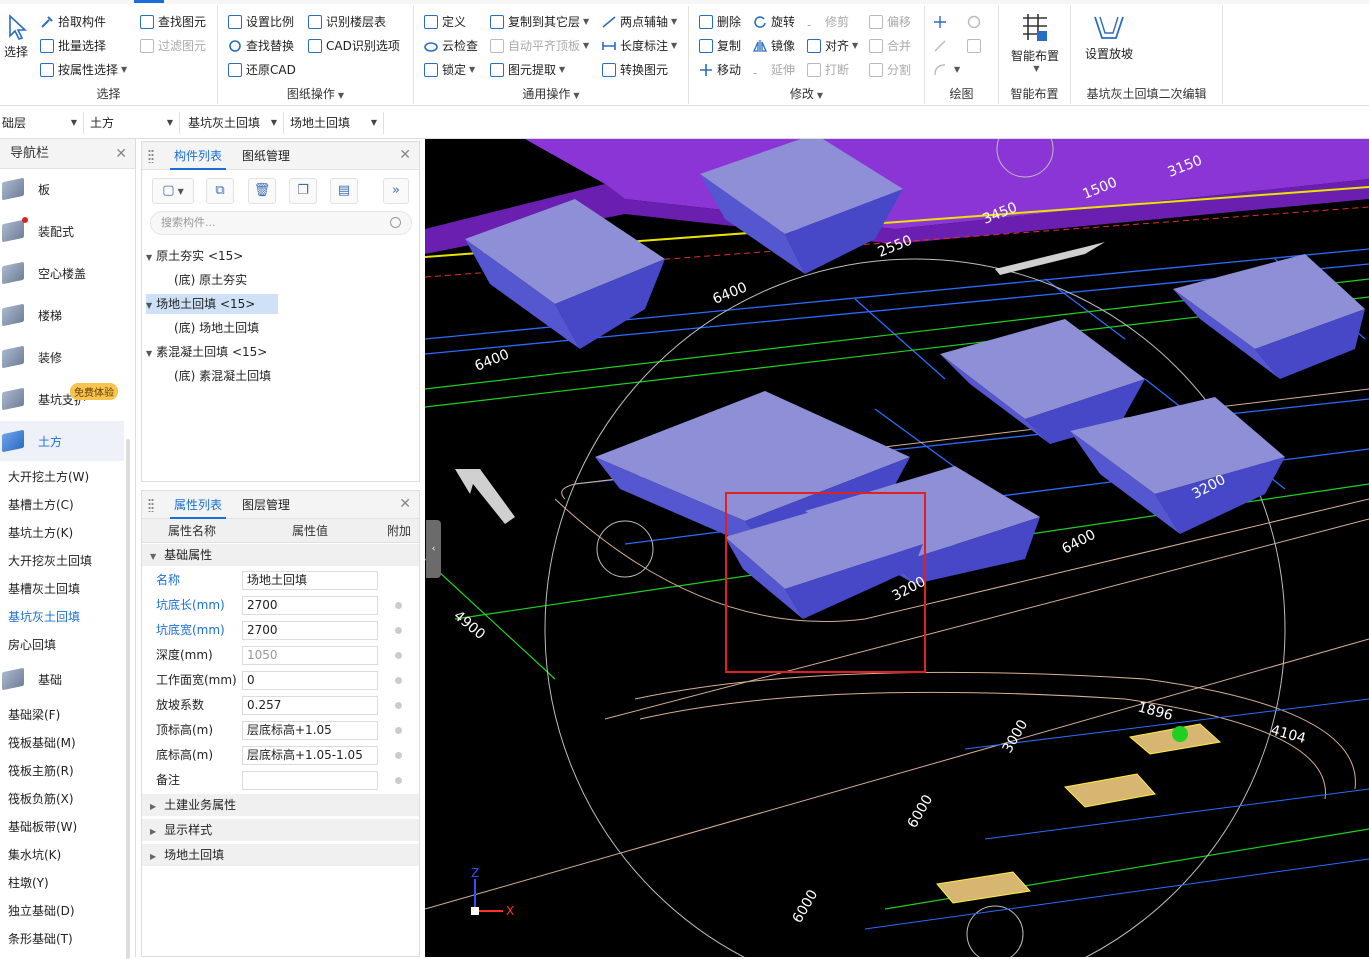 The width and height of the screenshot is (1369, 959). I want to click on property-value-field: 0.257, so click(310, 705).